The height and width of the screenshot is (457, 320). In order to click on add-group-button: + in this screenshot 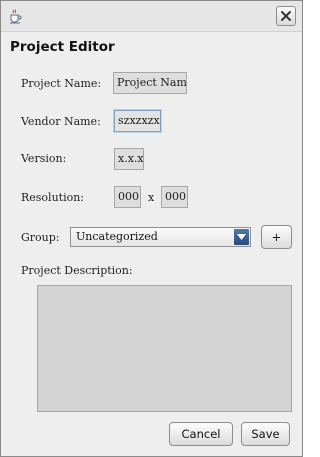, I will do `click(276, 237)`.